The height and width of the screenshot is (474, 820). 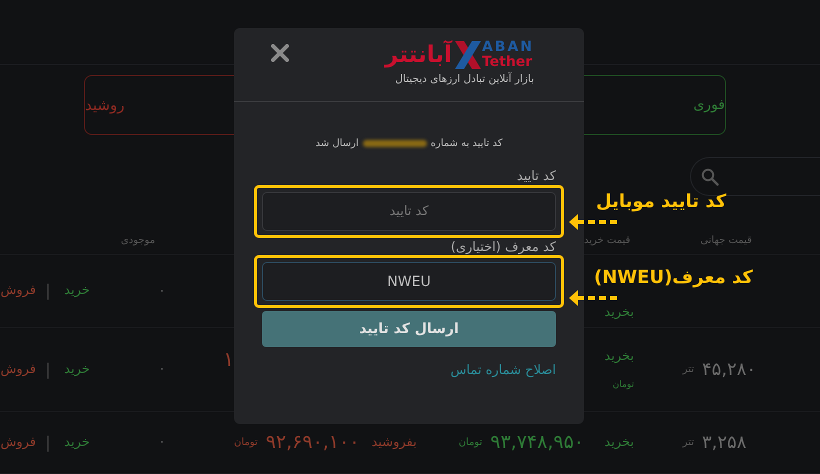 I want to click on column-header: موجودی, so click(x=138, y=241).